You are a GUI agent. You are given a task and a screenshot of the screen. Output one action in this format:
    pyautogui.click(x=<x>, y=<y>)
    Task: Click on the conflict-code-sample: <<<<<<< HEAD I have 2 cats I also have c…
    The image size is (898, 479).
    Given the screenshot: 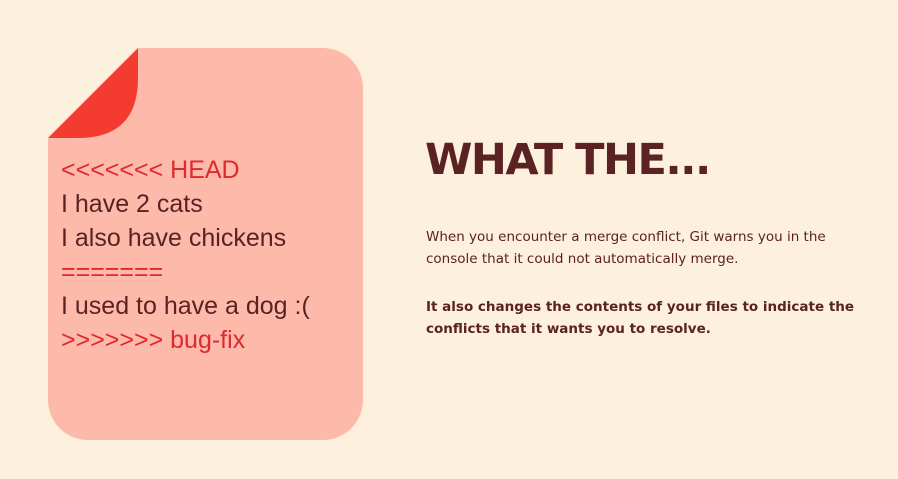 What is the action you would take?
    pyautogui.click(x=185, y=255)
    